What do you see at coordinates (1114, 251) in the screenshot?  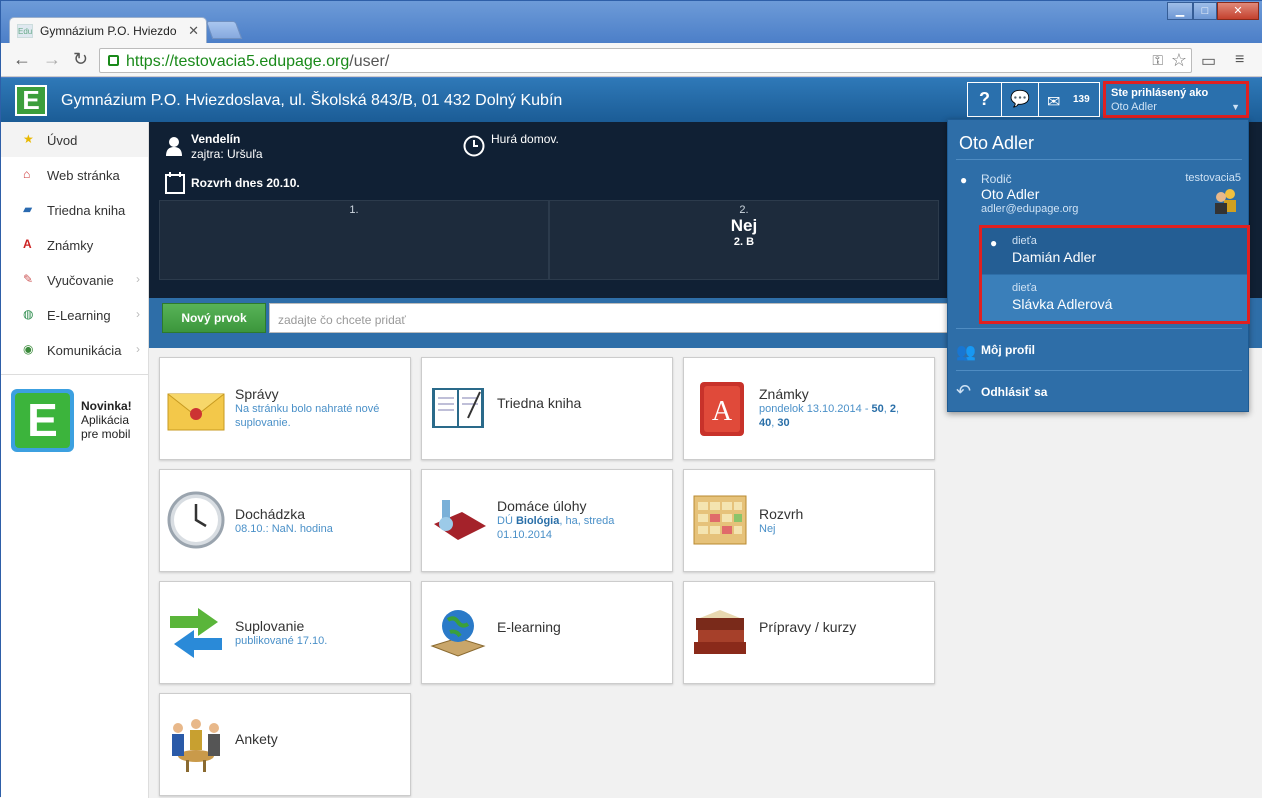 I see `account-child-1: ● dieťa Damián Adler` at bounding box center [1114, 251].